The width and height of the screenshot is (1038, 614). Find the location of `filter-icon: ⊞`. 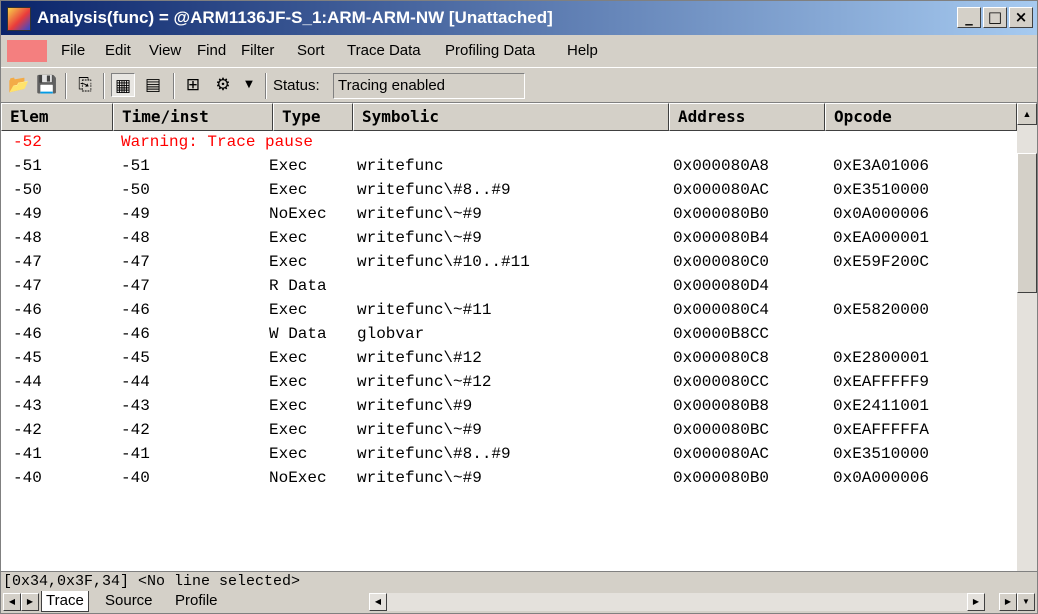

filter-icon: ⊞ is located at coordinates (193, 85).